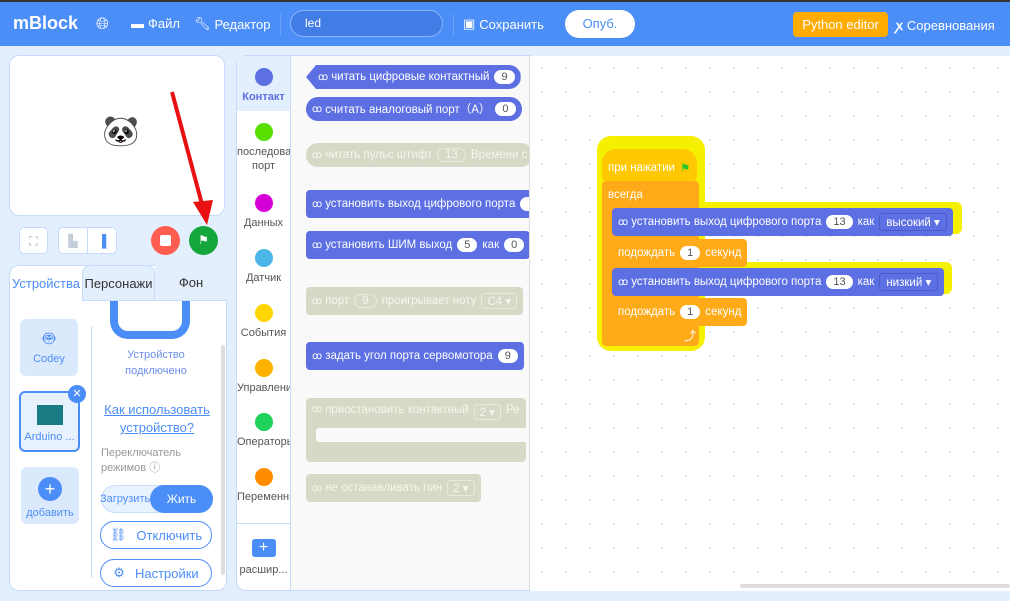  Describe the element at coordinates (263, 267) in the screenshot. I see `category-sensor: Датчик` at that location.